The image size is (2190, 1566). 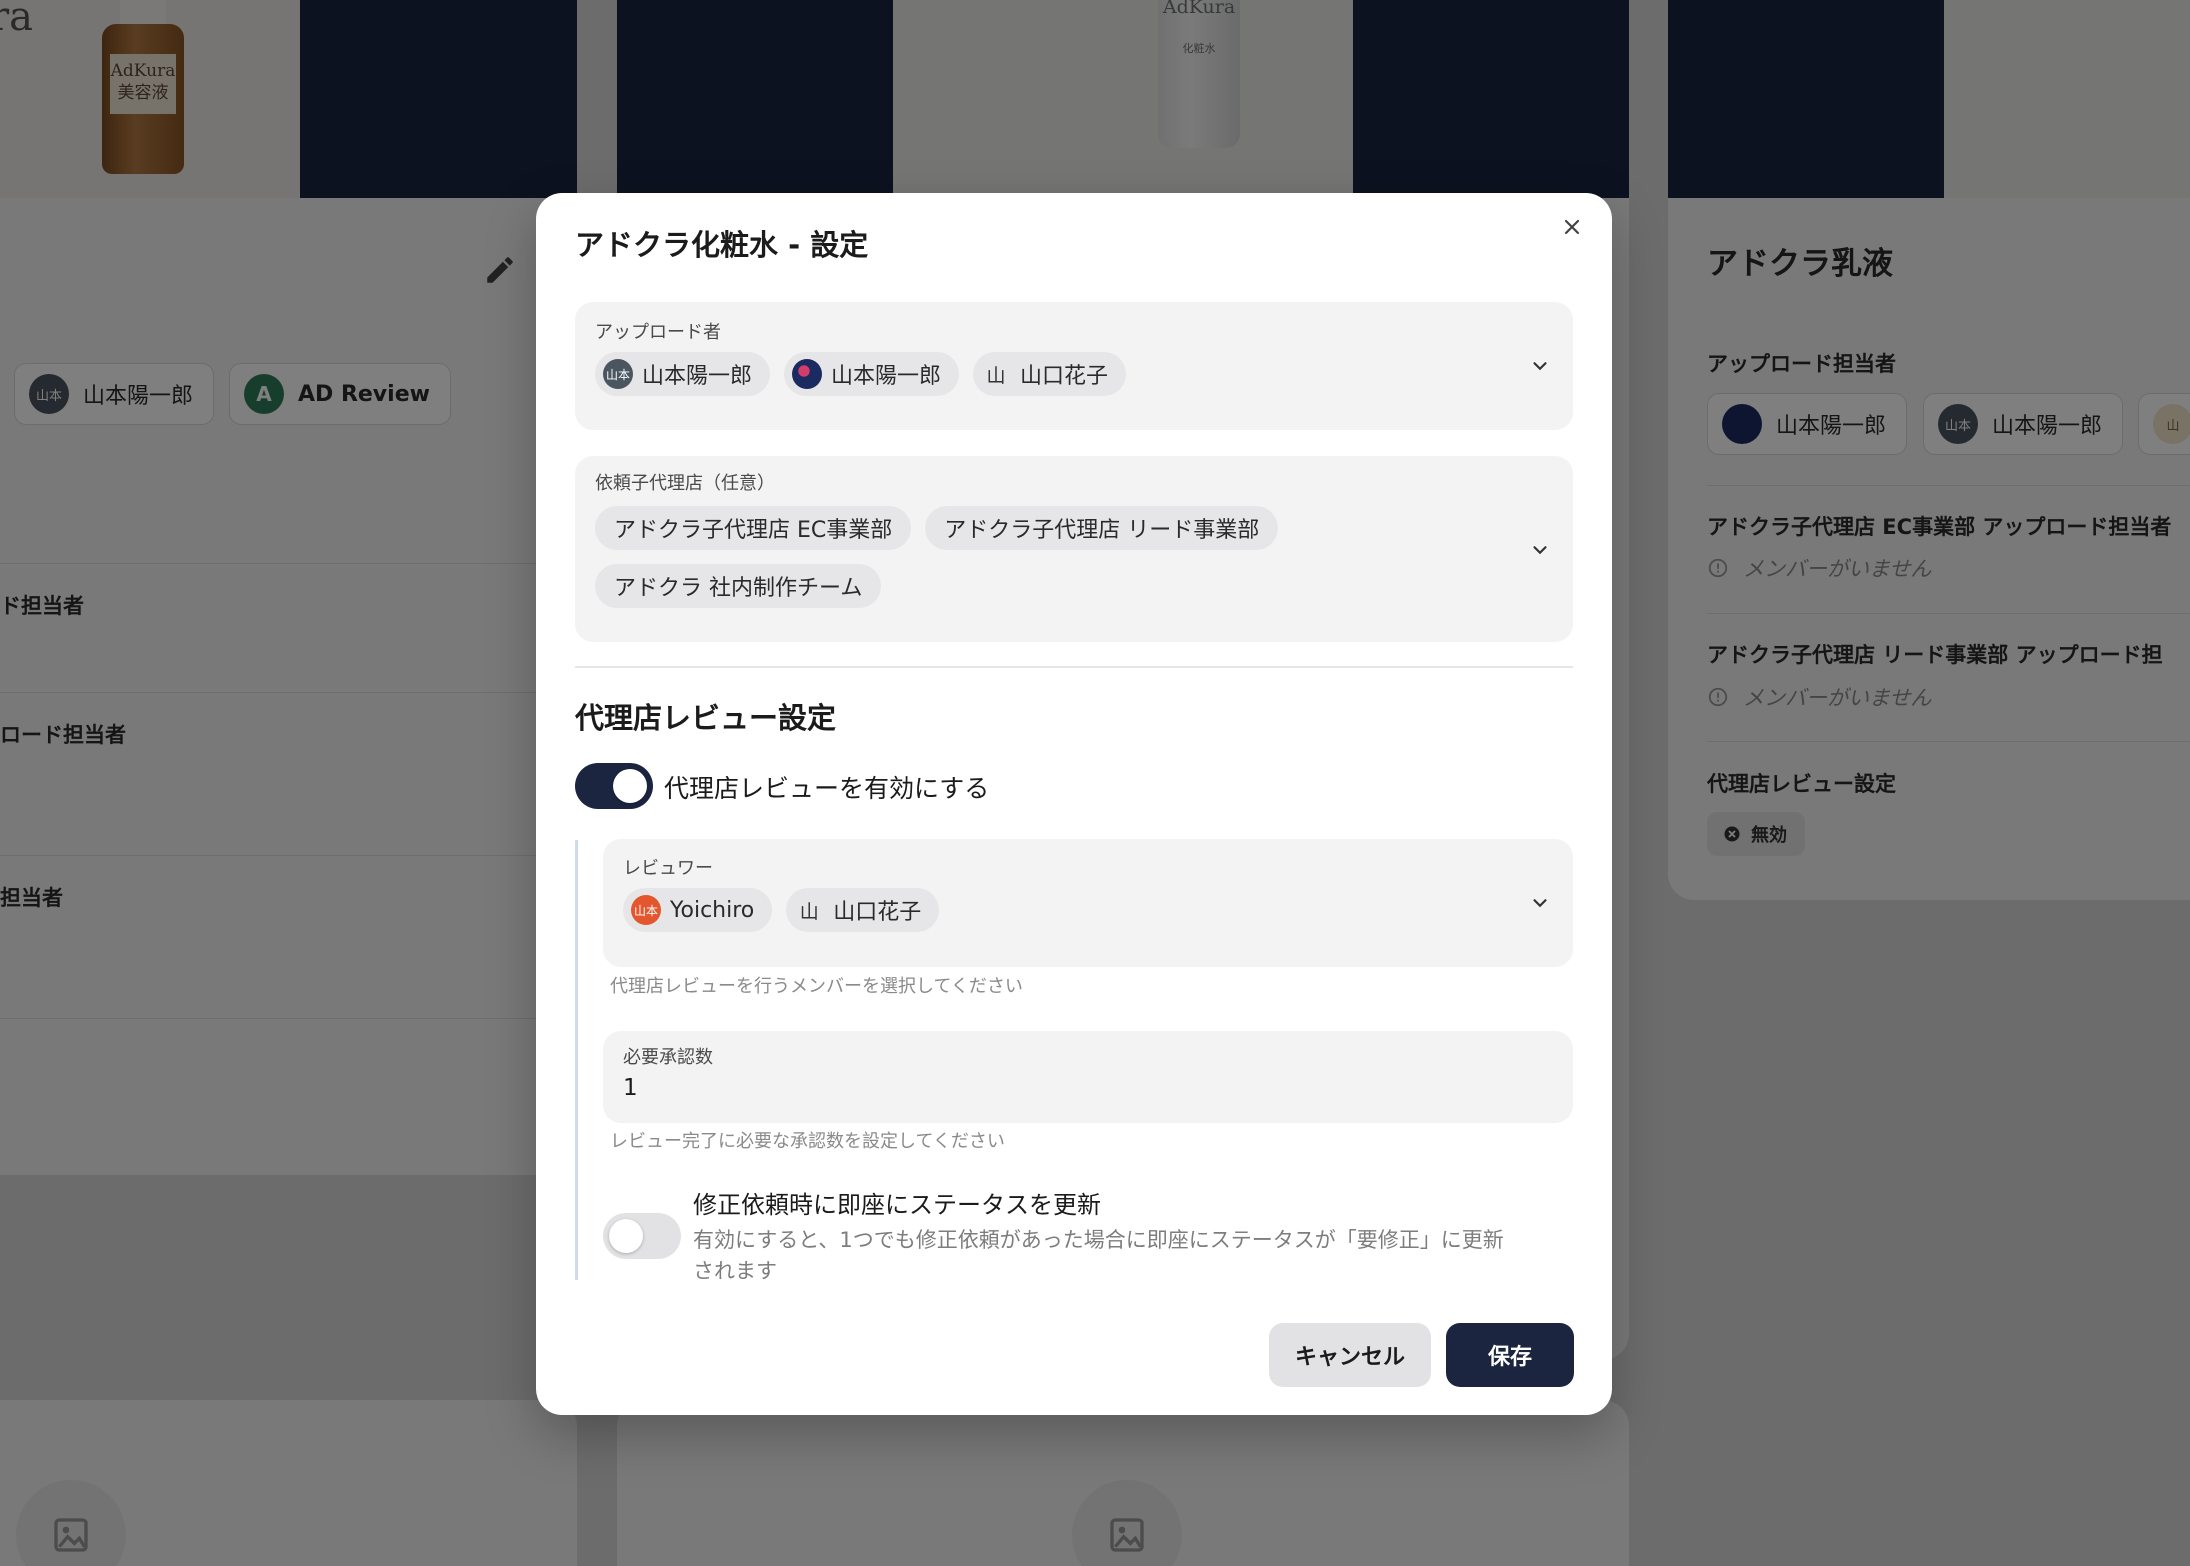 I want to click on instant-status-description: されます, so click(x=735, y=1271).